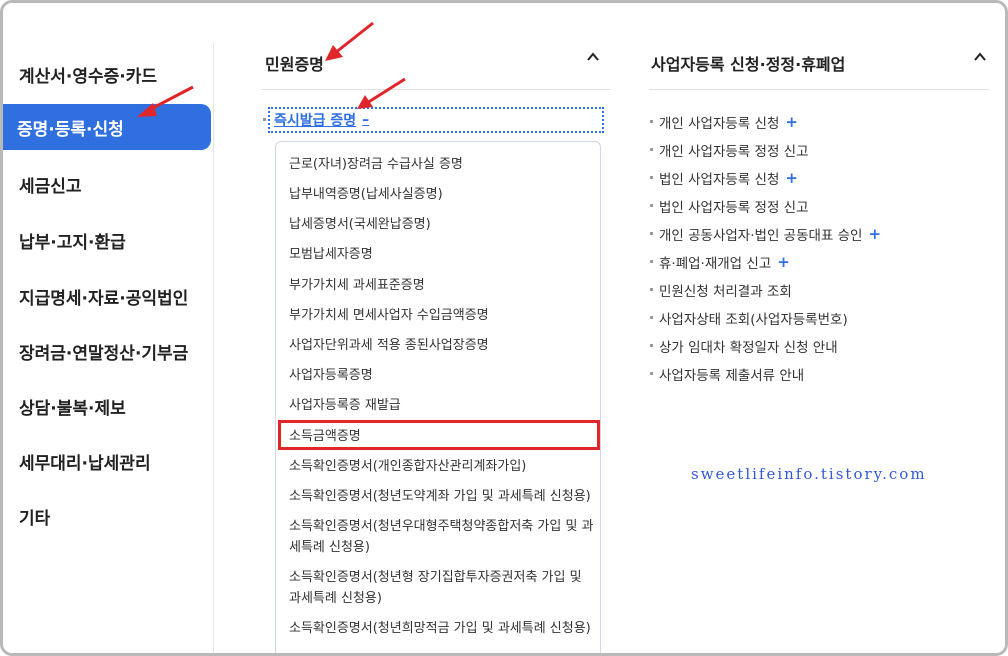 This screenshot has height=656, width=1008. I want to click on biz-list-item: 법인 사업자등록 신청 +, so click(728, 178).